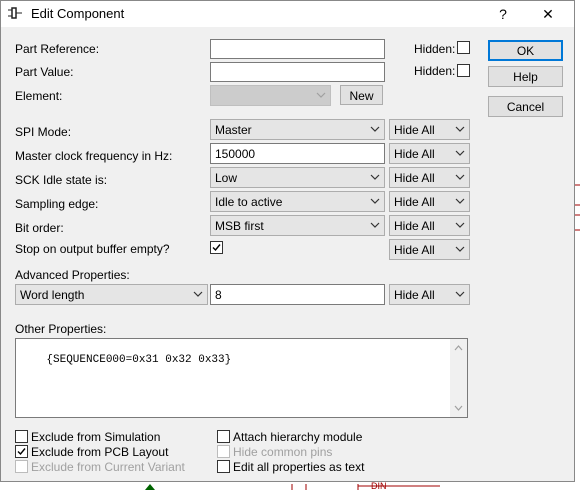 This screenshot has width=580, height=490. Describe the element at coordinates (57, 204) in the screenshot. I see `sampling-edge-label: Sampling edge:` at that location.